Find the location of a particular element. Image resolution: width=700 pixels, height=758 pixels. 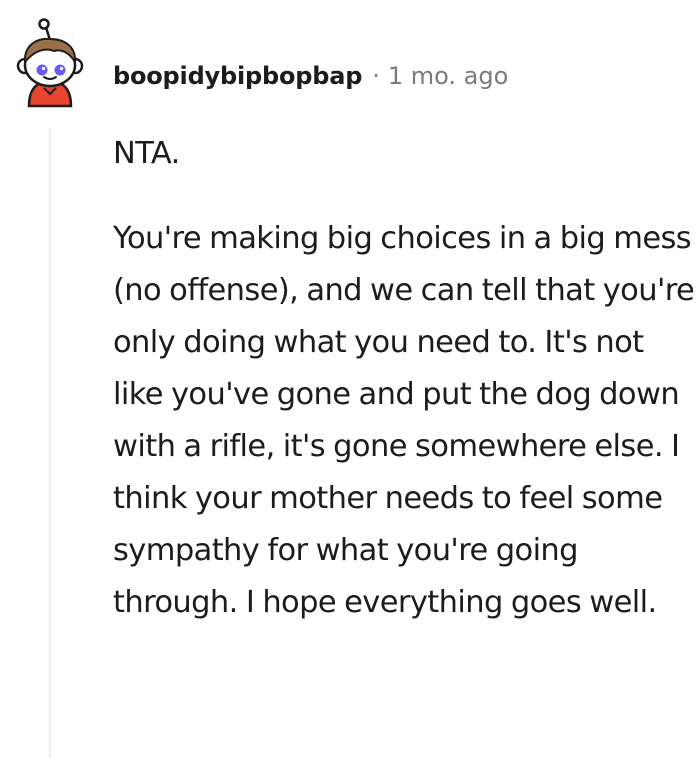

comment-header: boopidybipbopbap · 1 mo. ago is located at coordinates (310, 76).